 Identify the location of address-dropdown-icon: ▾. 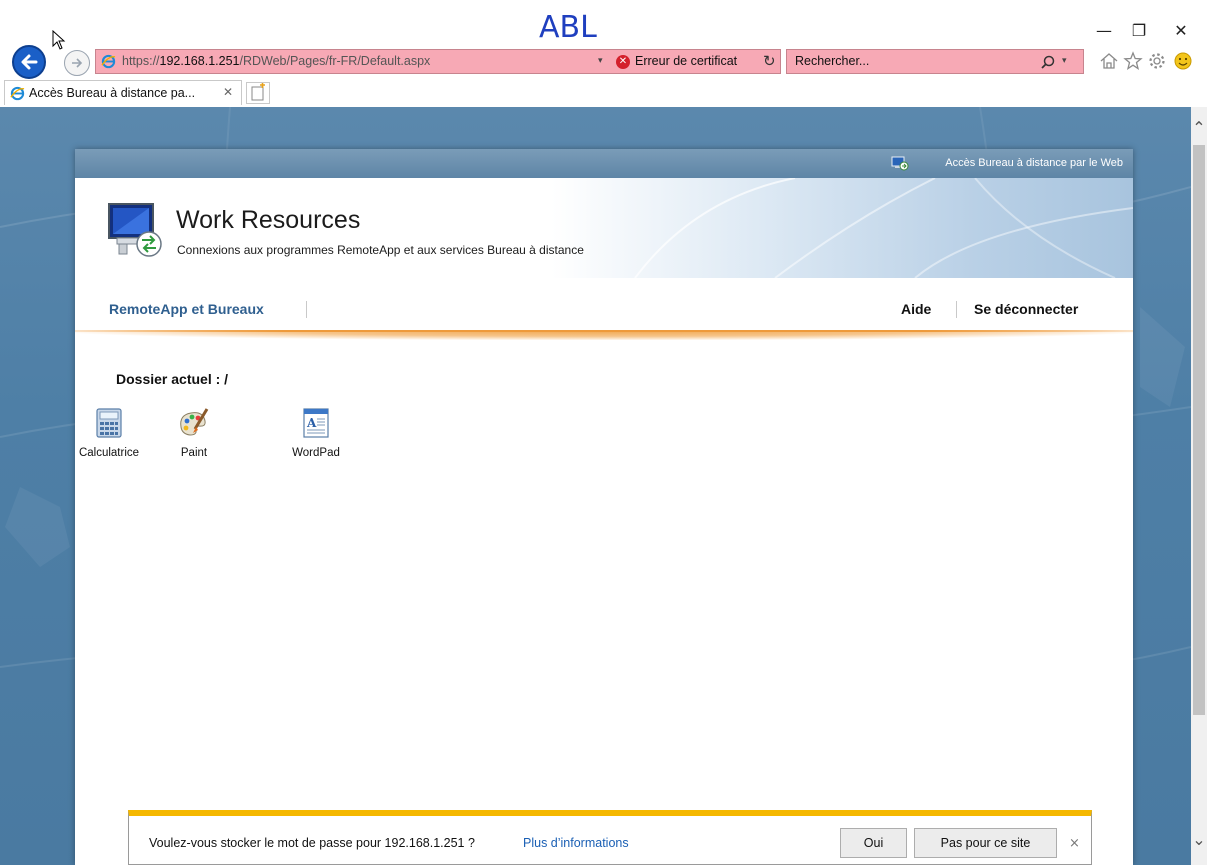
(600, 61).